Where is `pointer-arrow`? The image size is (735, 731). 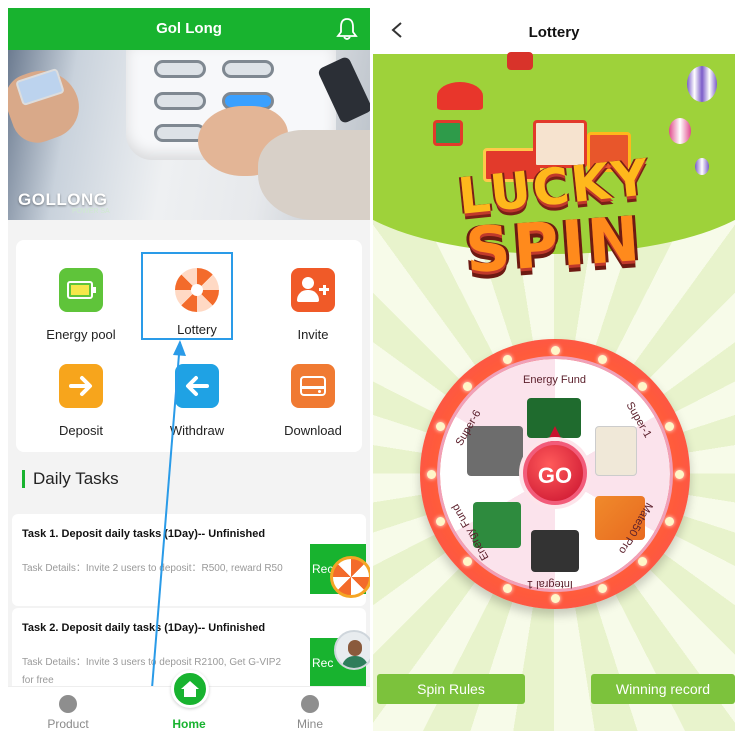
pointer-arrow is located at coordinates (167, 527).